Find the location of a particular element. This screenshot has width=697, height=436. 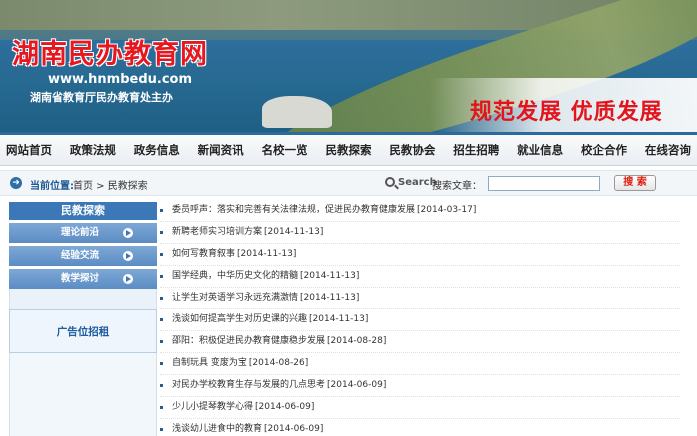

list-item: 浅谈如何提高学生对历史课的兴趣 [2014-11-13] is located at coordinates (420, 320).